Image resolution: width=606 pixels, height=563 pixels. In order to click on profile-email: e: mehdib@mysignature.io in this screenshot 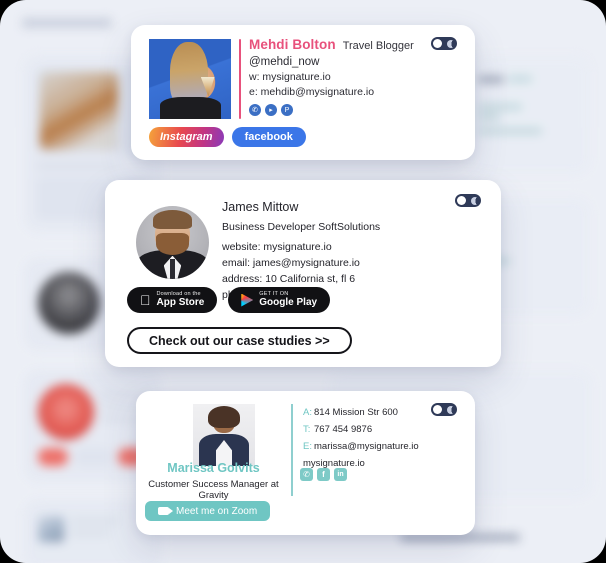, I will do `click(312, 92)`.